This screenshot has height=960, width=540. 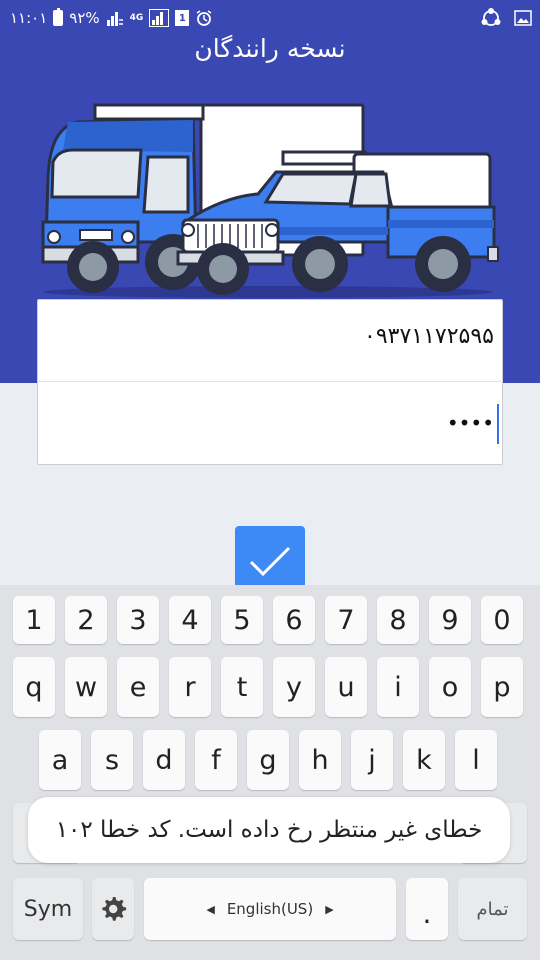 I want to click on lte-signal-icon, so click(x=159, y=18).